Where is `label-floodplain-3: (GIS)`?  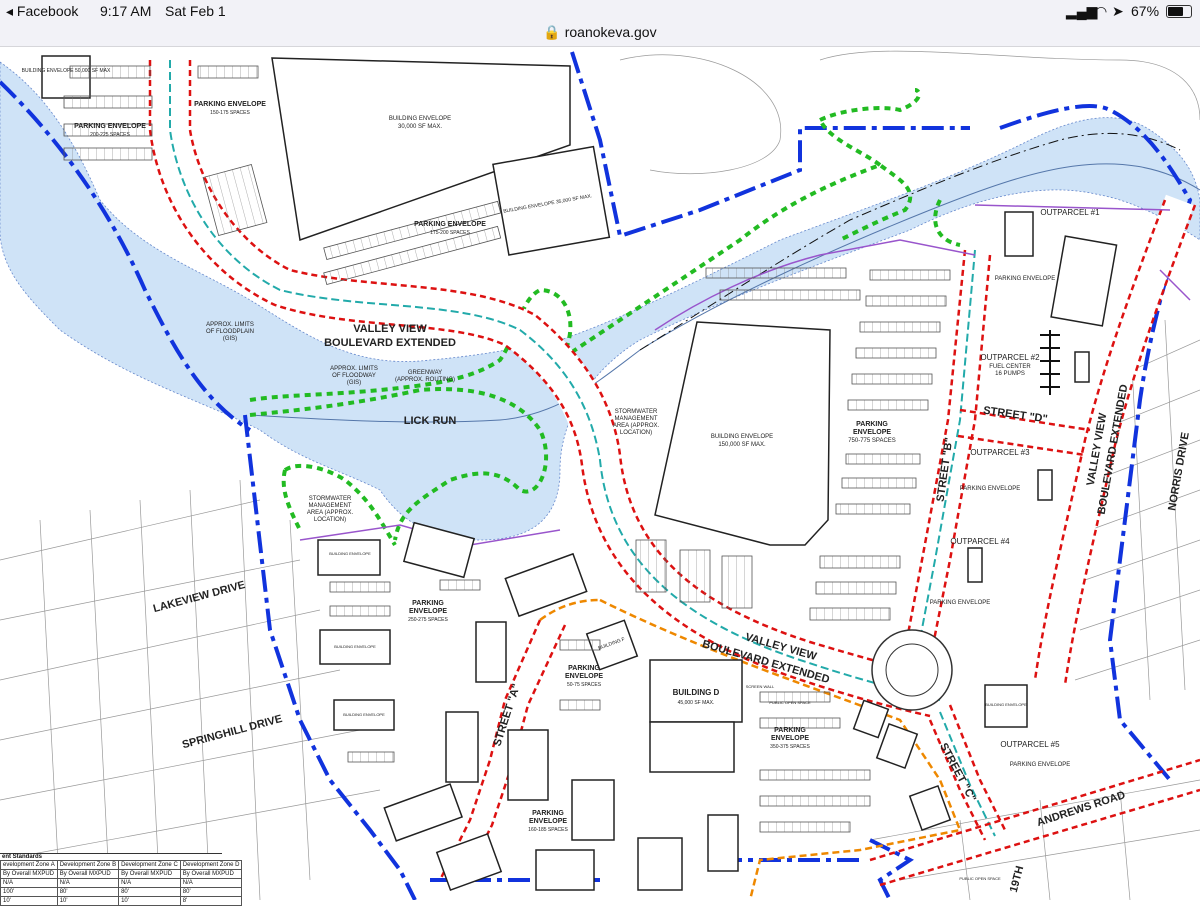 label-floodplain-3: (GIS) is located at coordinates (230, 339).